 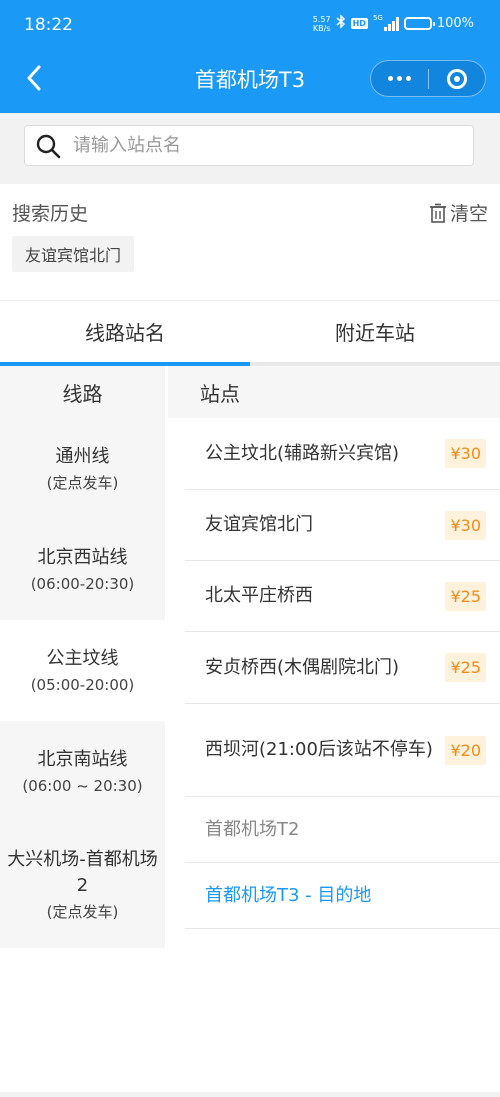 I want to click on signal-icon, so click(x=391, y=23).